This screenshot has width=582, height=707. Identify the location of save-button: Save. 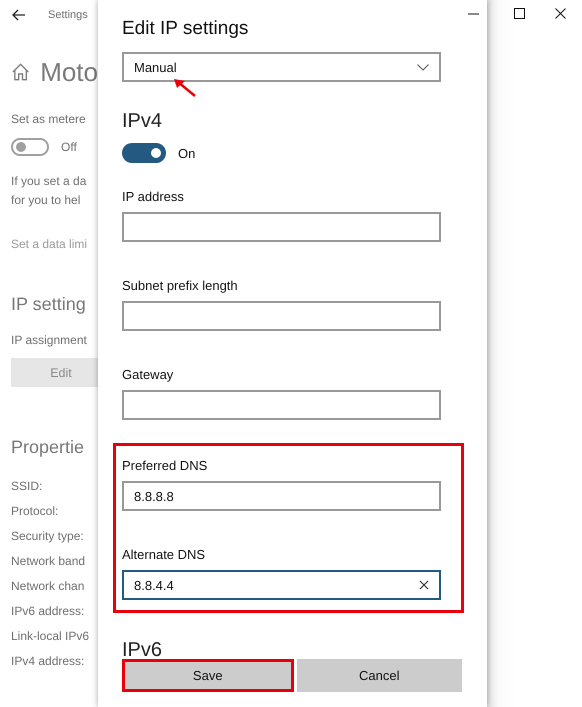
(208, 675).